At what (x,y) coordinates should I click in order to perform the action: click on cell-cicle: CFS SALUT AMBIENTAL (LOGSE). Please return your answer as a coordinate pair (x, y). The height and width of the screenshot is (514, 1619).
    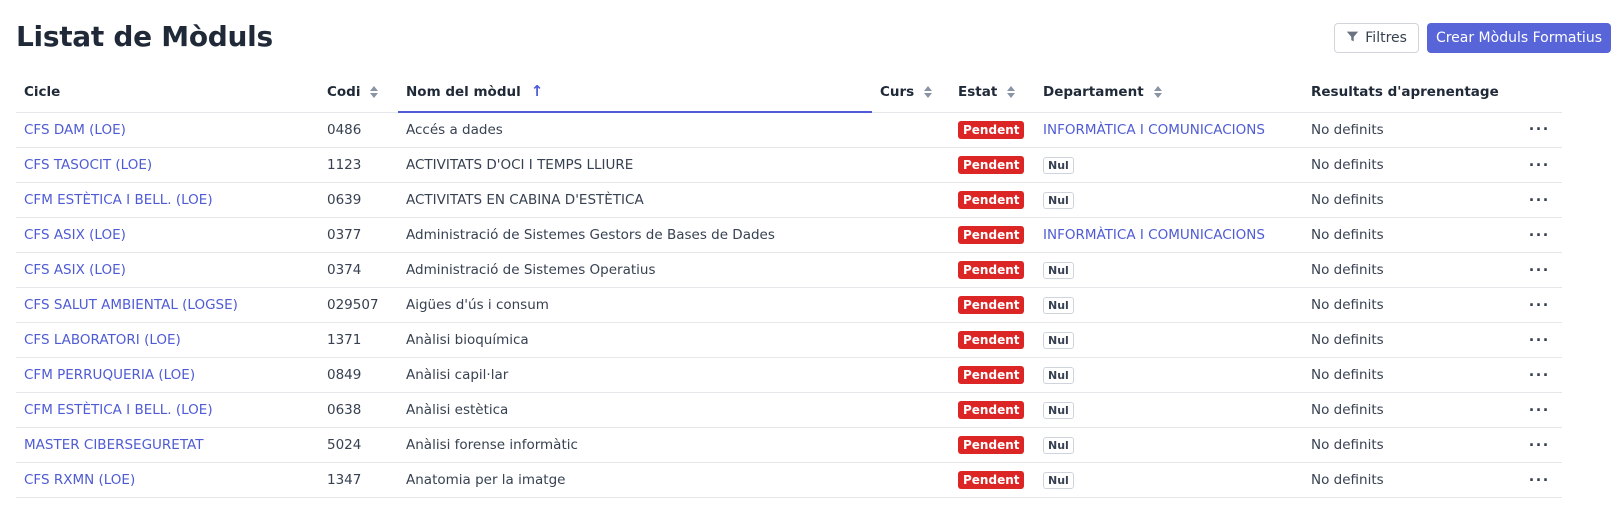
    Looking at the image, I should click on (167, 305).